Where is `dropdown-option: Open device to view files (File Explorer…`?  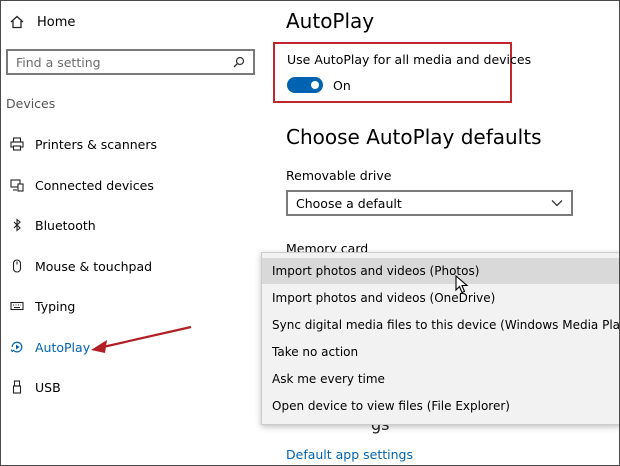
dropdown-option: Open device to view files (File Explorer… is located at coordinates (440, 406).